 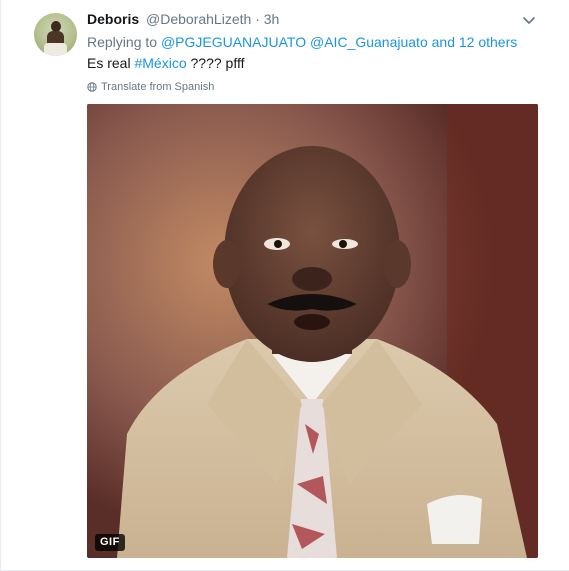 I want to click on chevron-down-icon, so click(x=529, y=20).